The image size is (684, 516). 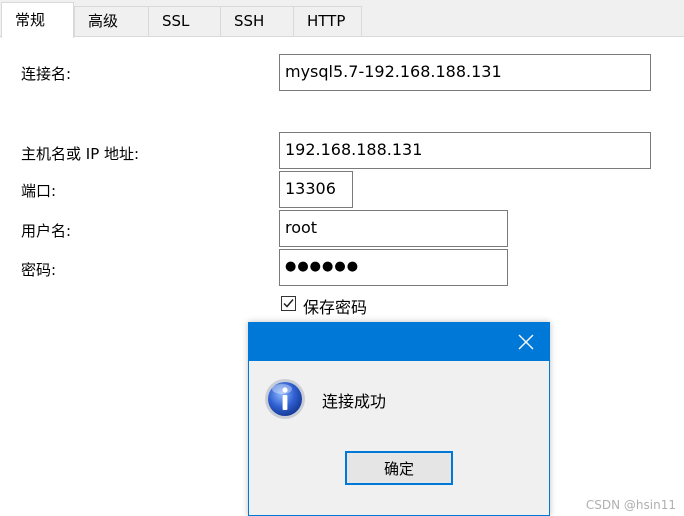 I want to click on host-label: 主机名或 IP 地址:, so click(x=80, y=154).